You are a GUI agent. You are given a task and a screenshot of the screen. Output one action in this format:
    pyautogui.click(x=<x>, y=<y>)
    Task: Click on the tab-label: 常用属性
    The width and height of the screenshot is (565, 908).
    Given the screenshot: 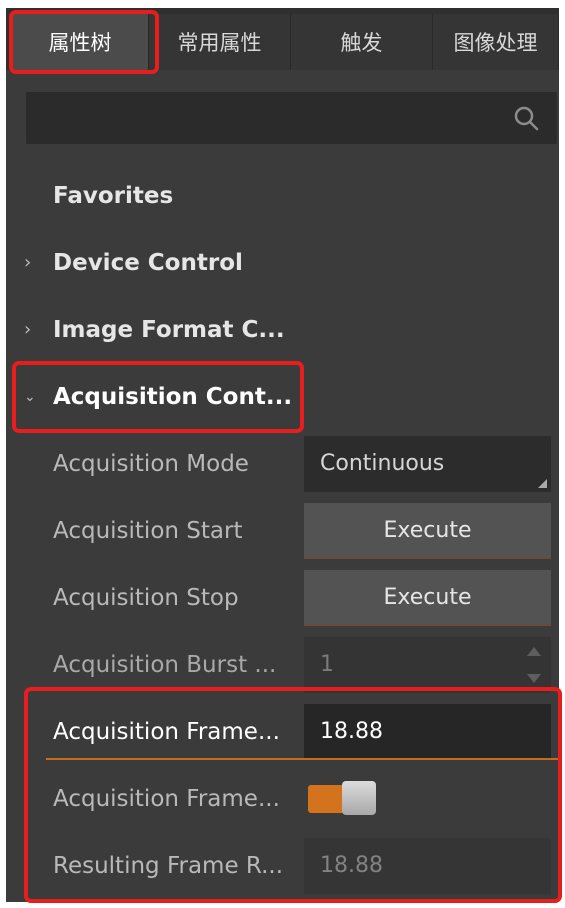 What is the action you would take?
    pyautogui.click(x=219, y=43)
    